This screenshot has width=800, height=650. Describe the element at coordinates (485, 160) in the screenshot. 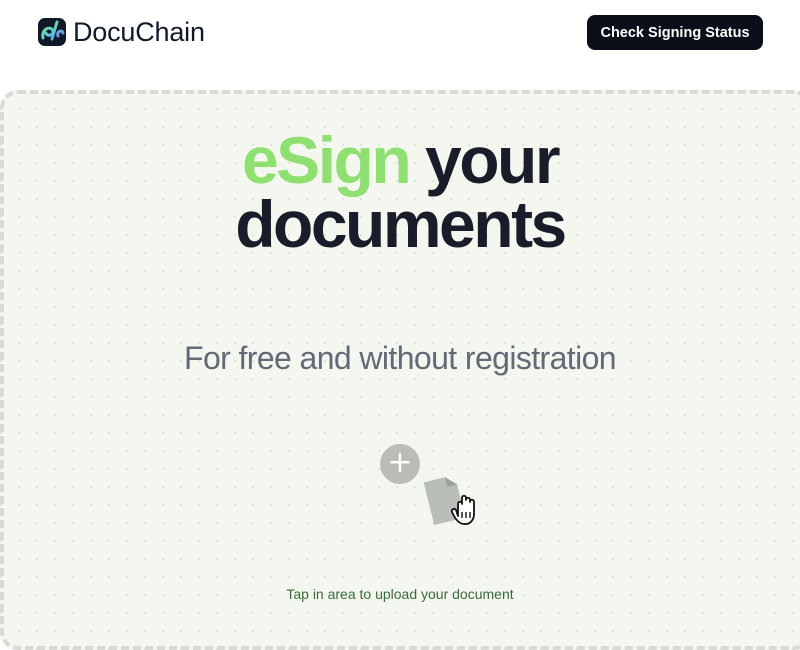

I see `hero-title-rest: your` at that location.